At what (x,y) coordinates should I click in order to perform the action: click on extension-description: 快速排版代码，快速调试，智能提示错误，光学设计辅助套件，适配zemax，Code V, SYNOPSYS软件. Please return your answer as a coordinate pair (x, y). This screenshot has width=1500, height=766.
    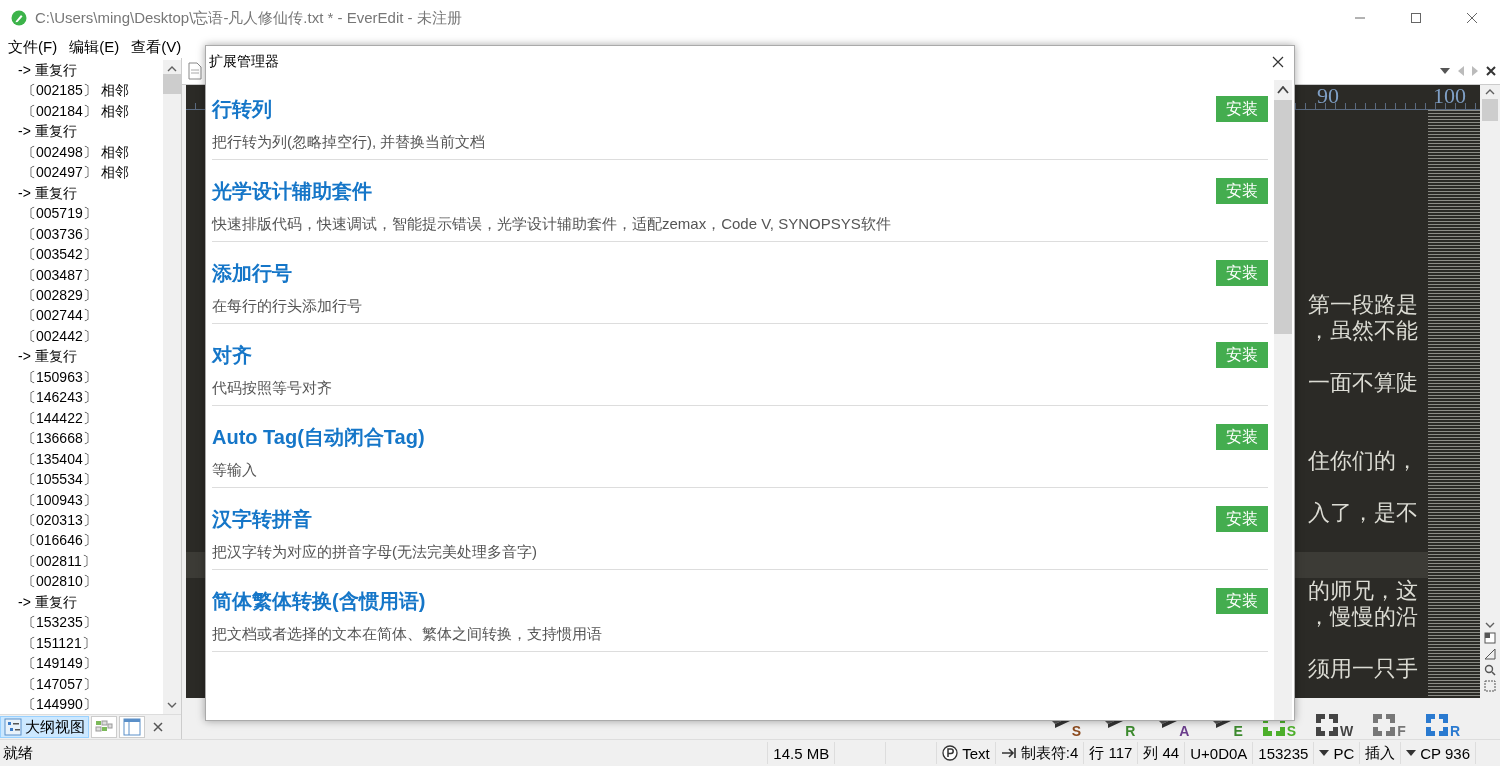
    Looking at the image, I should click on (552, 224).